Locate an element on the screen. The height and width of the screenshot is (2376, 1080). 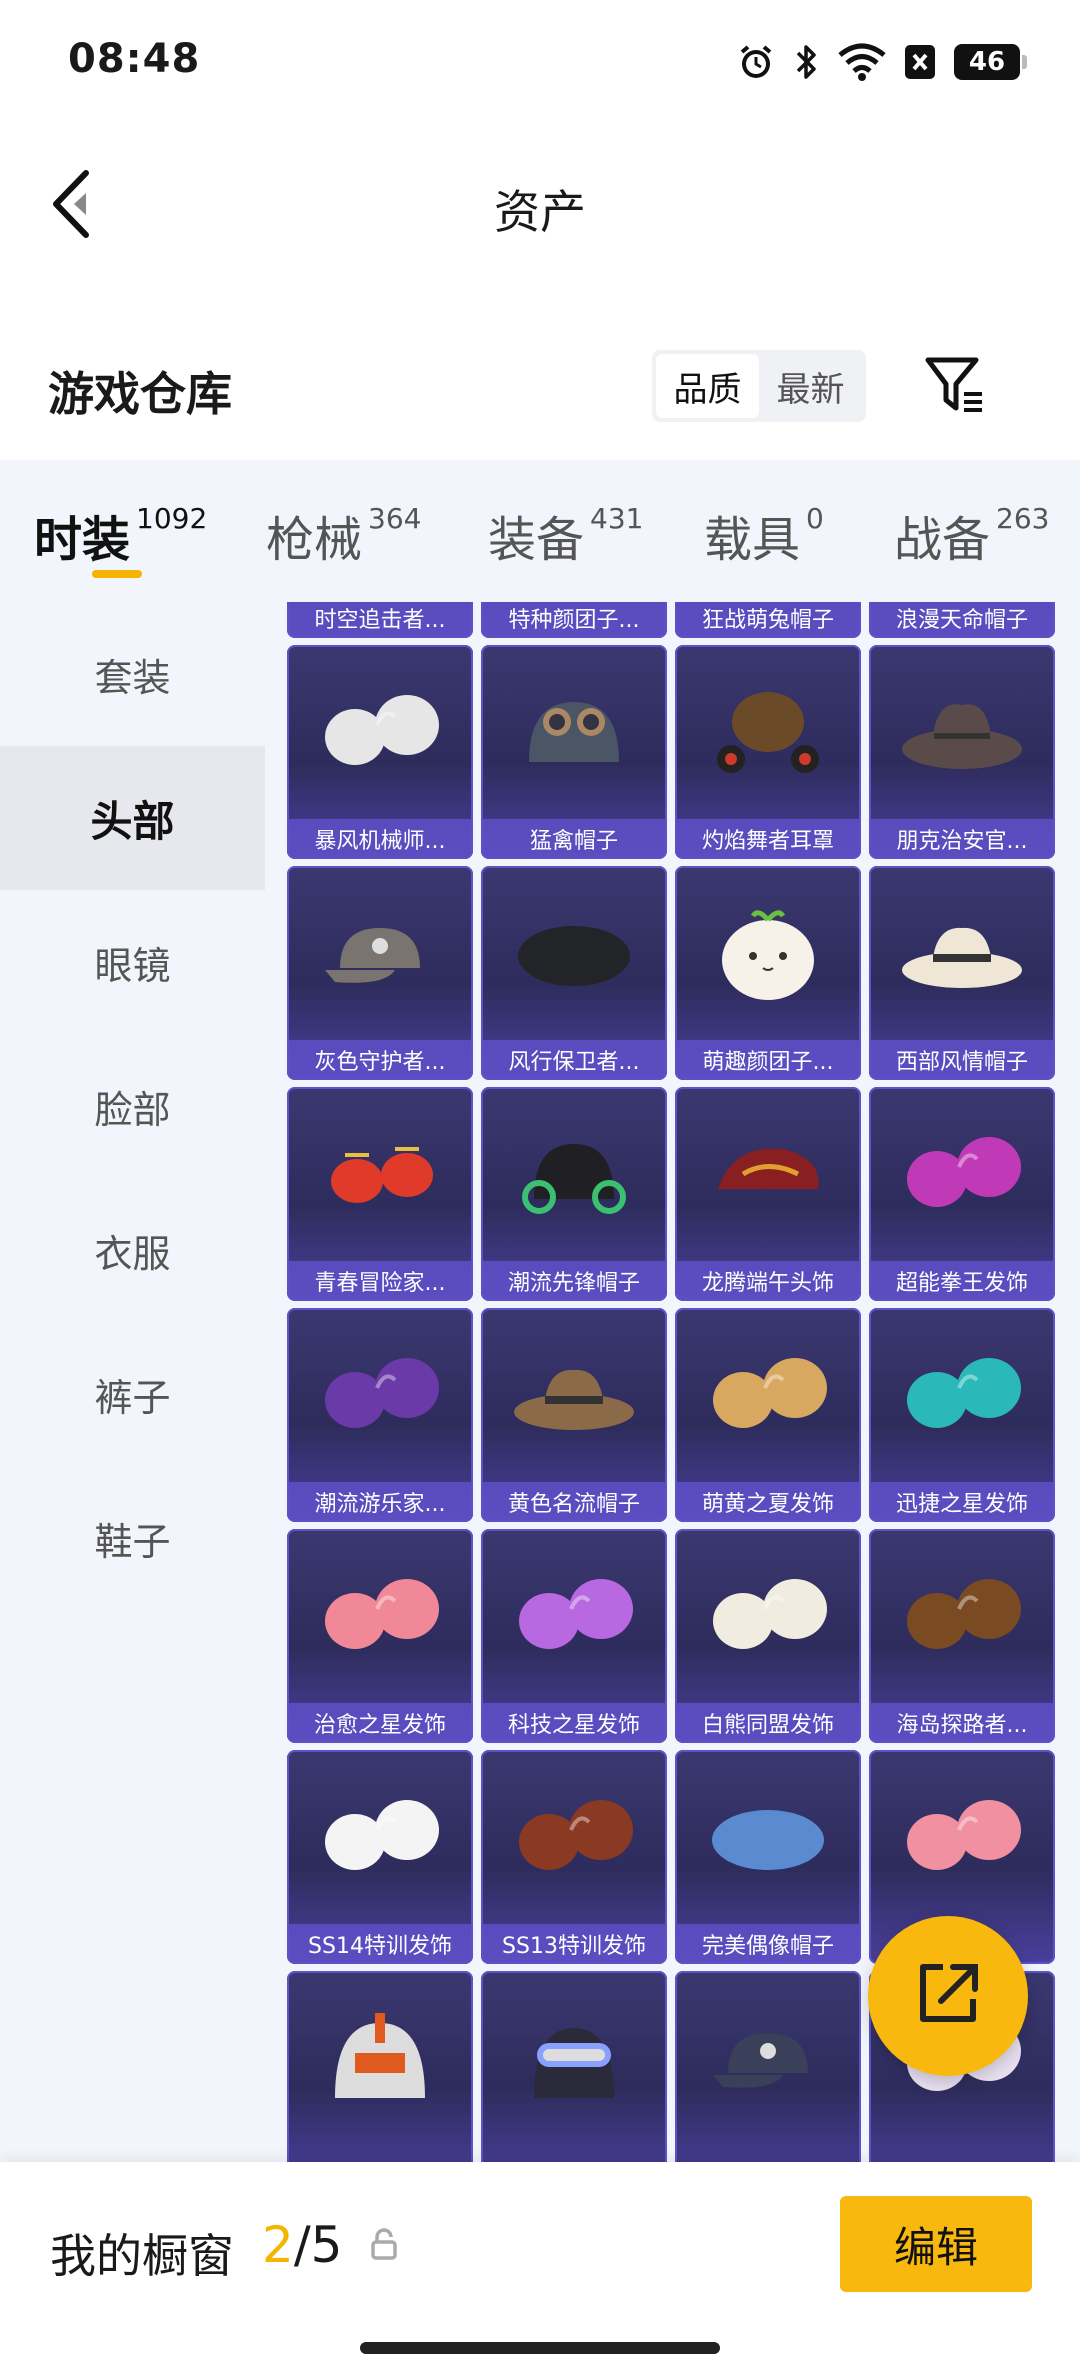
tab-fashion: 时装 1092 is located at coordinates (120, 535).